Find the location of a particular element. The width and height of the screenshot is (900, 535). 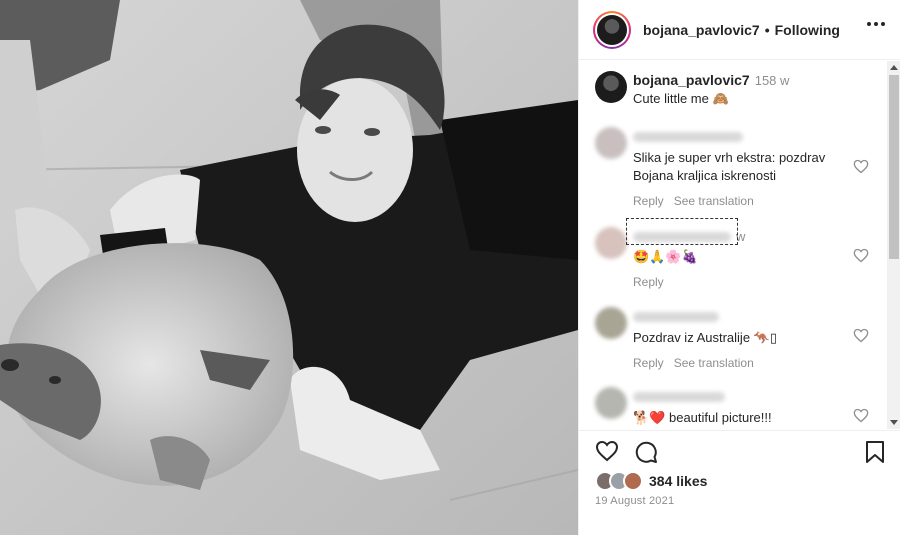

caption-avatar is located at coordinates (611, 87).